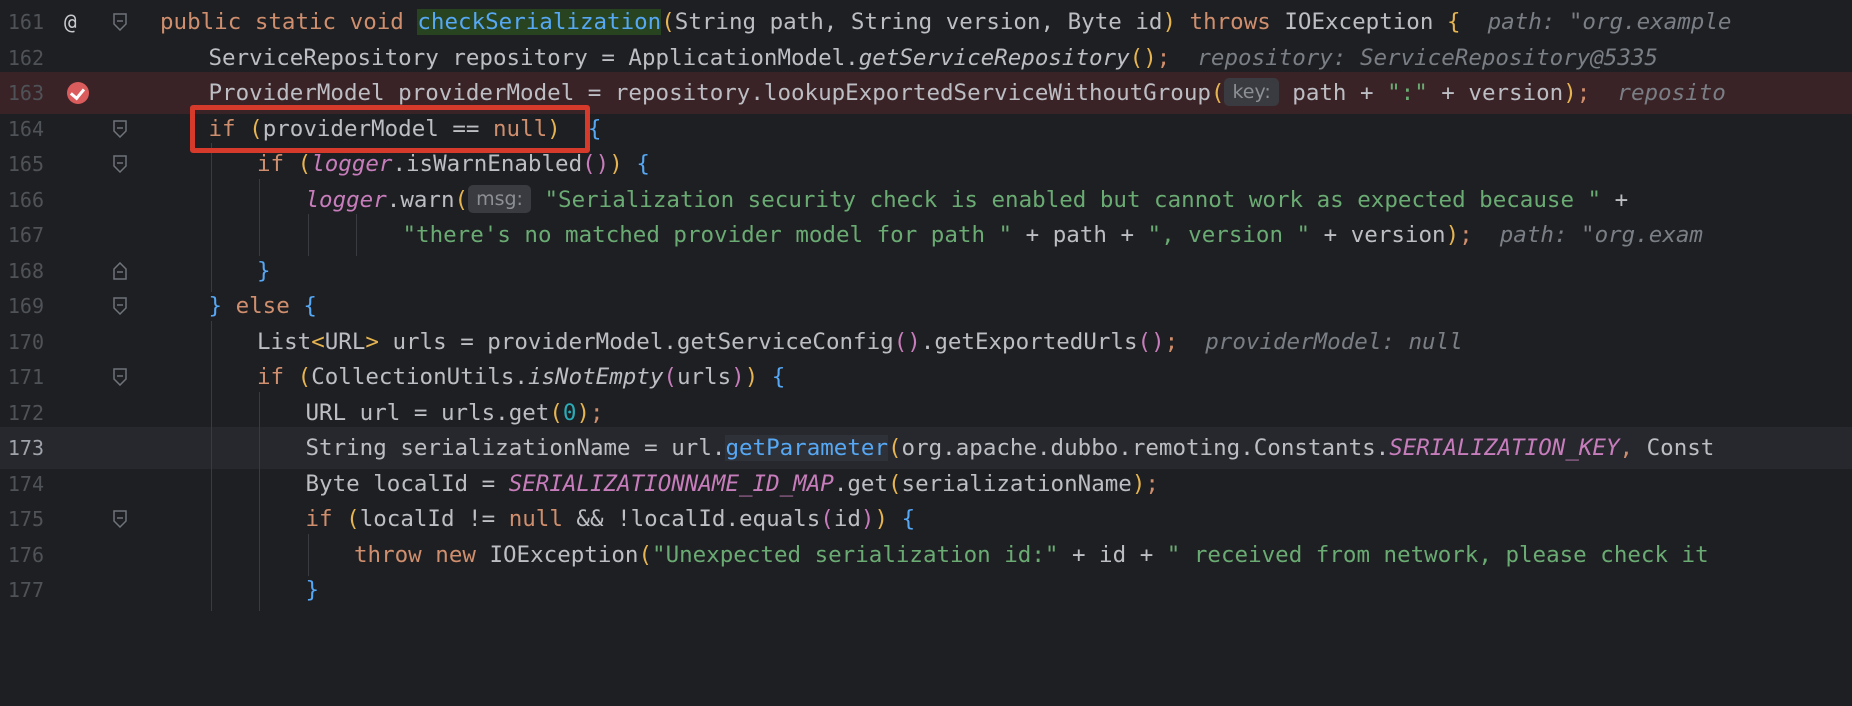 This screenshot has width=1852, height=706. Describe the element at coordinates (994, 57) in the screenshot. I see `code-token: getServiceRepository` at that location.